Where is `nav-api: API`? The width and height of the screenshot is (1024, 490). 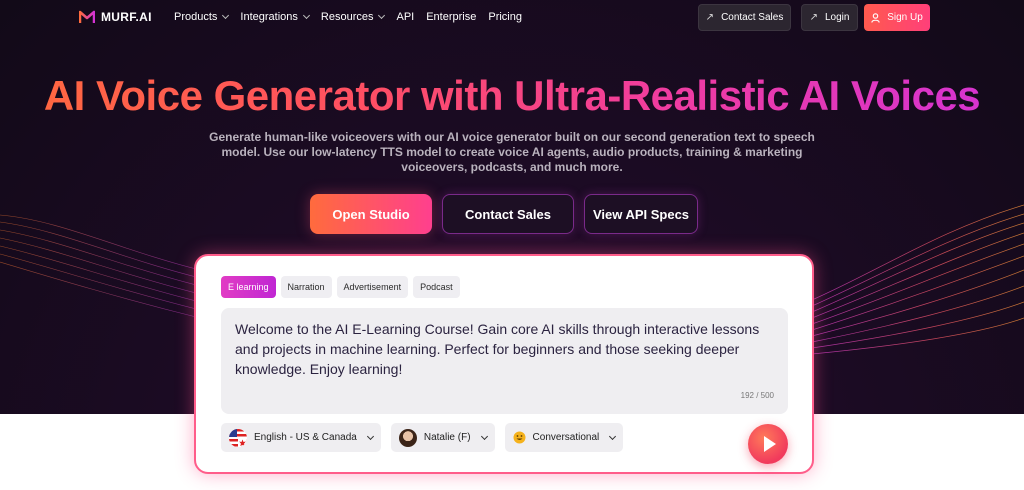
nav-api: API is located at coordinates (405, 17).